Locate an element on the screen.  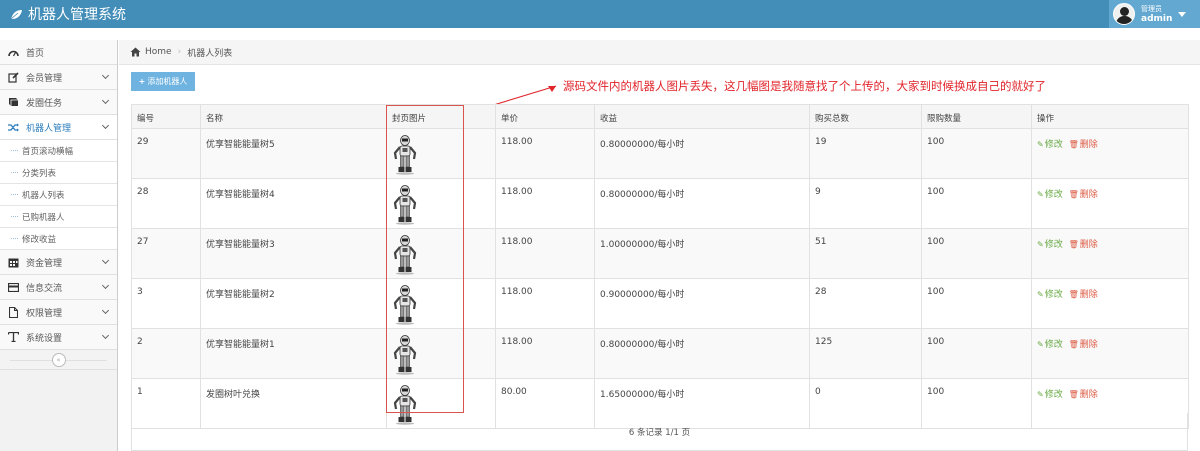
breadcrumb: Home › 机器人列表 is located at coordinates (659, 52).